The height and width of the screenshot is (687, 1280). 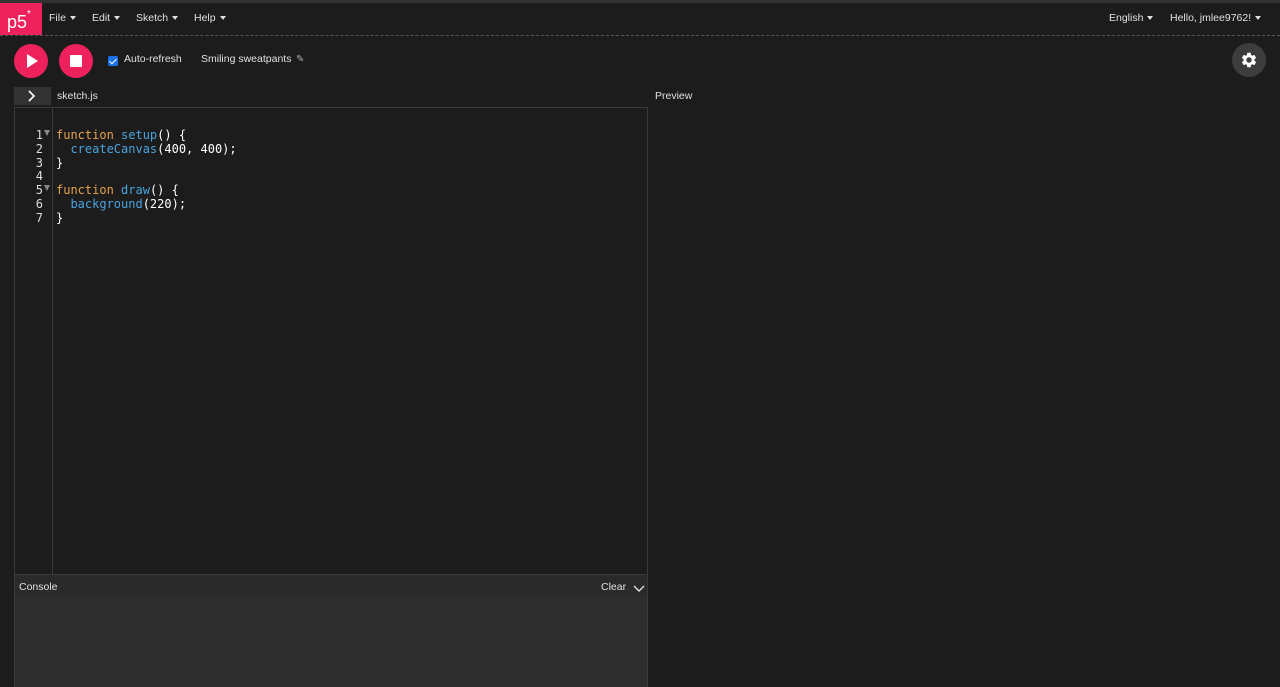 I want to click on code-line: createCanvas(400, 400);, so click(x=146, y=148).